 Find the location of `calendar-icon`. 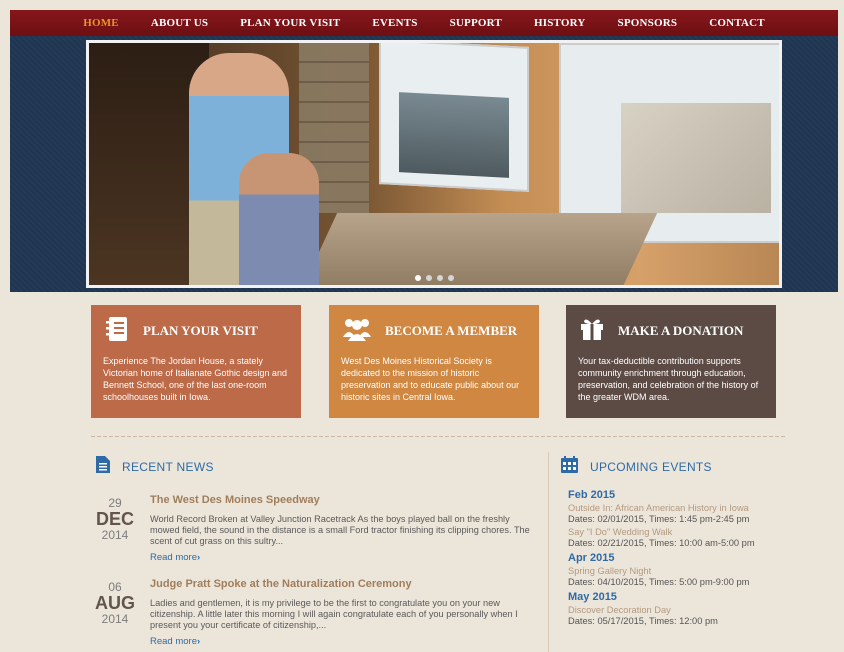

calendar-icon is located at coordinates (569, 467).